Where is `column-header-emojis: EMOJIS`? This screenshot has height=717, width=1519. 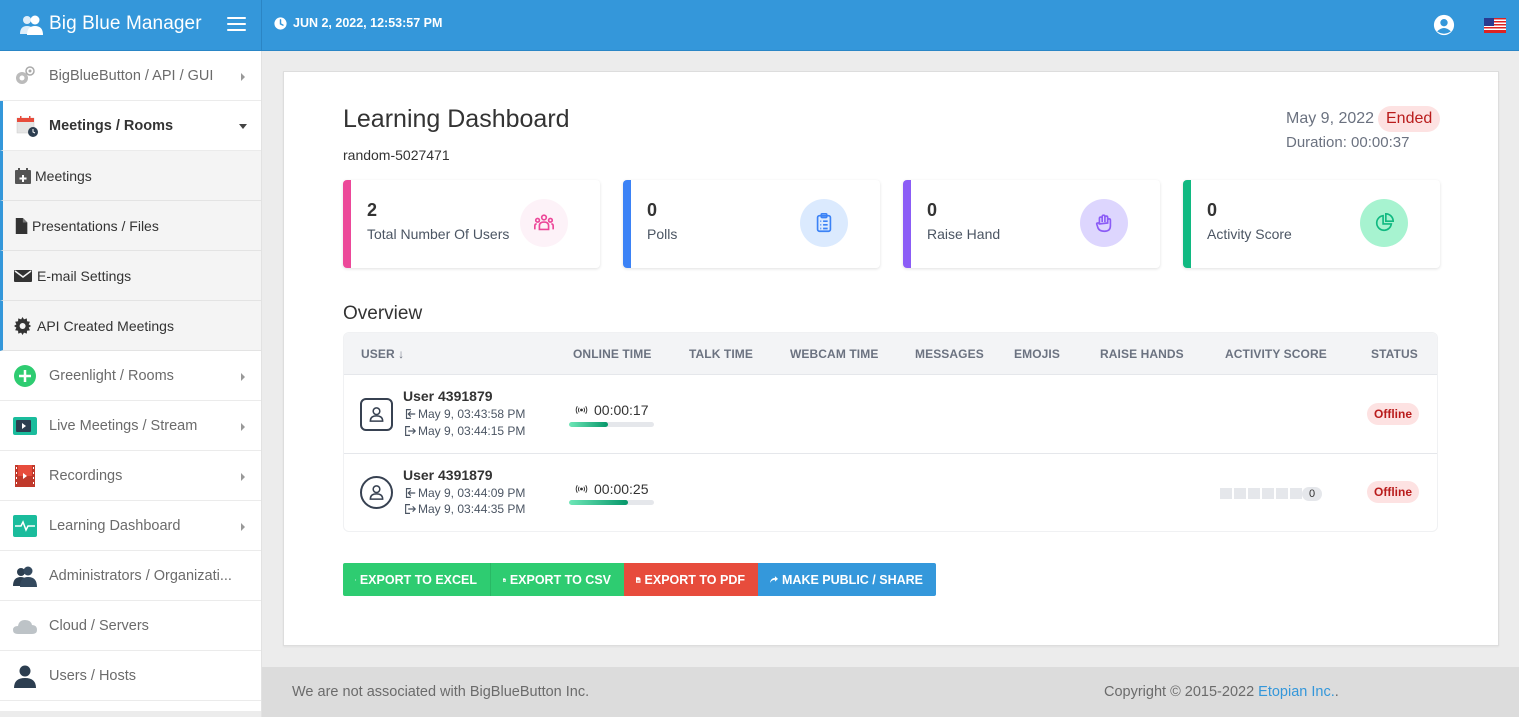 column-header-emojis: EMOJIS is located at coordinates (1037, 354).